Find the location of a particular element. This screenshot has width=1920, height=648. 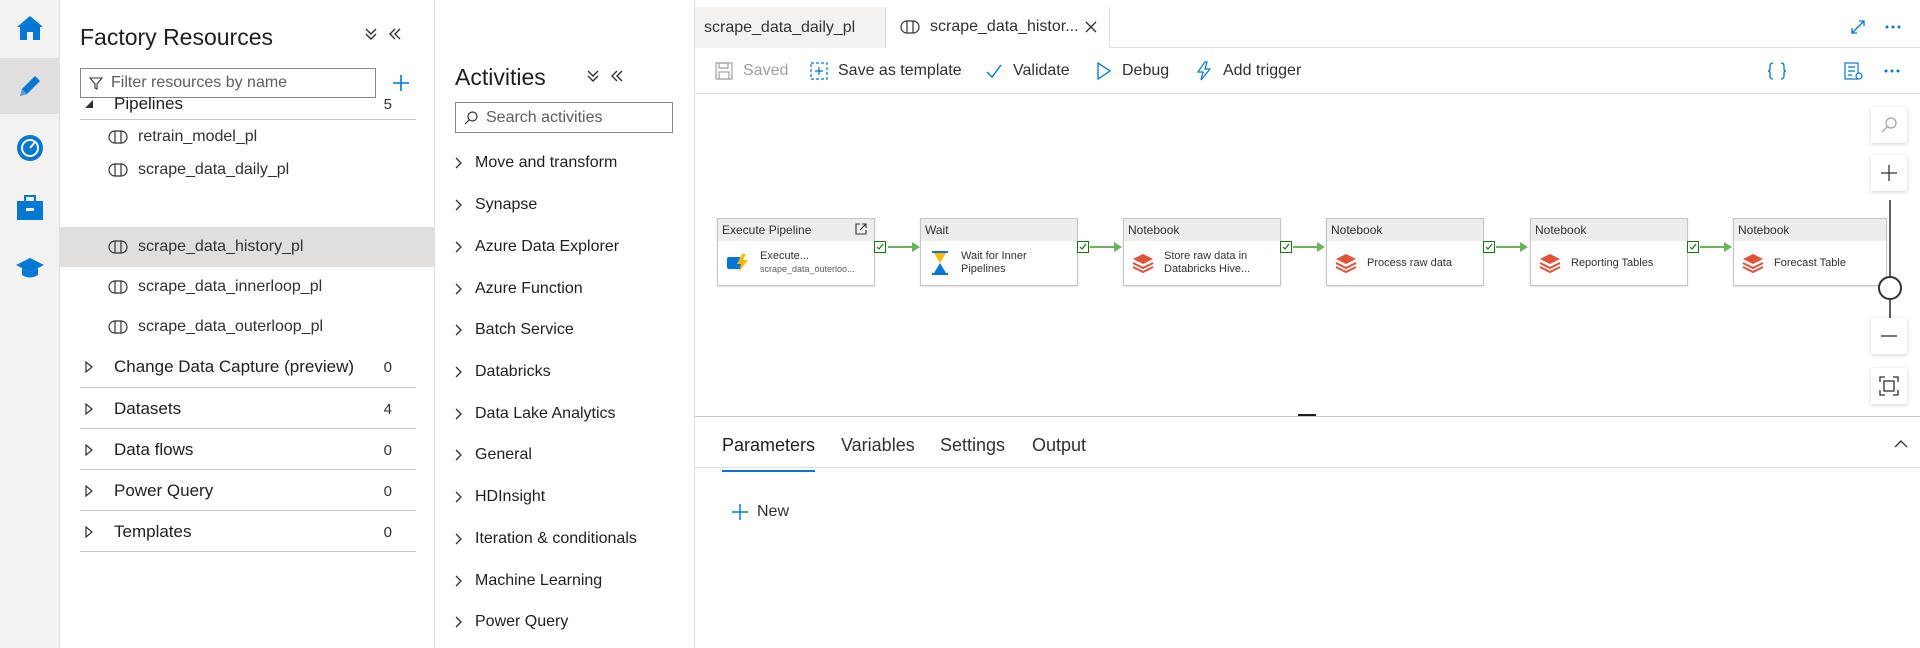

divider is located at coordinates (1307, 467).